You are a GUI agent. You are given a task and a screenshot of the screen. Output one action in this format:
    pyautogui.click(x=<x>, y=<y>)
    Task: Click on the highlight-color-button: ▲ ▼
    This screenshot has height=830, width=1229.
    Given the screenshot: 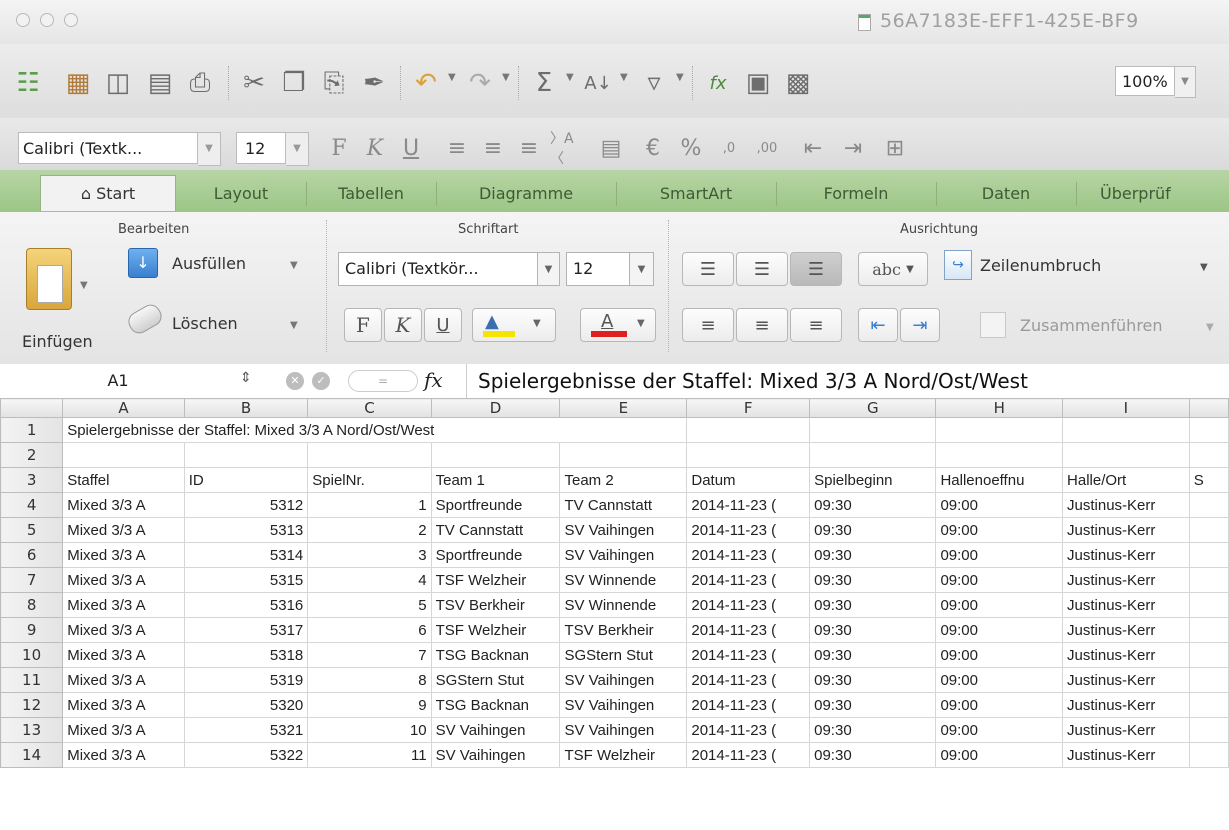 What is the action you would take?
    pyautogui.click(x=514, y=325)
    